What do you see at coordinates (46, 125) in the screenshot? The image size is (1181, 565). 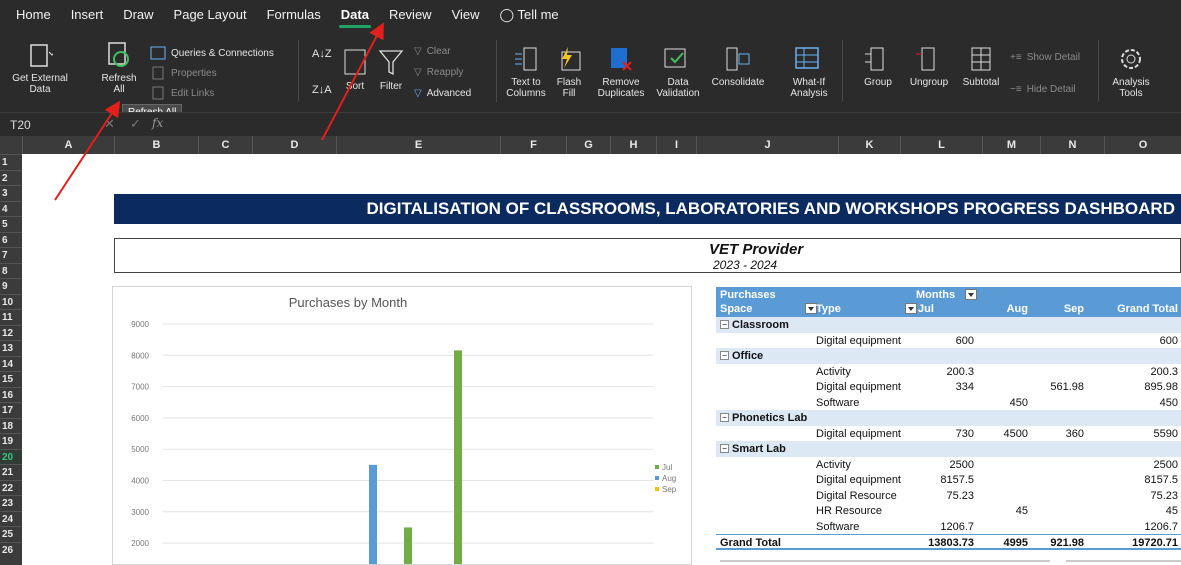 I see `name-box: T20` at bounding box center [46, 125].